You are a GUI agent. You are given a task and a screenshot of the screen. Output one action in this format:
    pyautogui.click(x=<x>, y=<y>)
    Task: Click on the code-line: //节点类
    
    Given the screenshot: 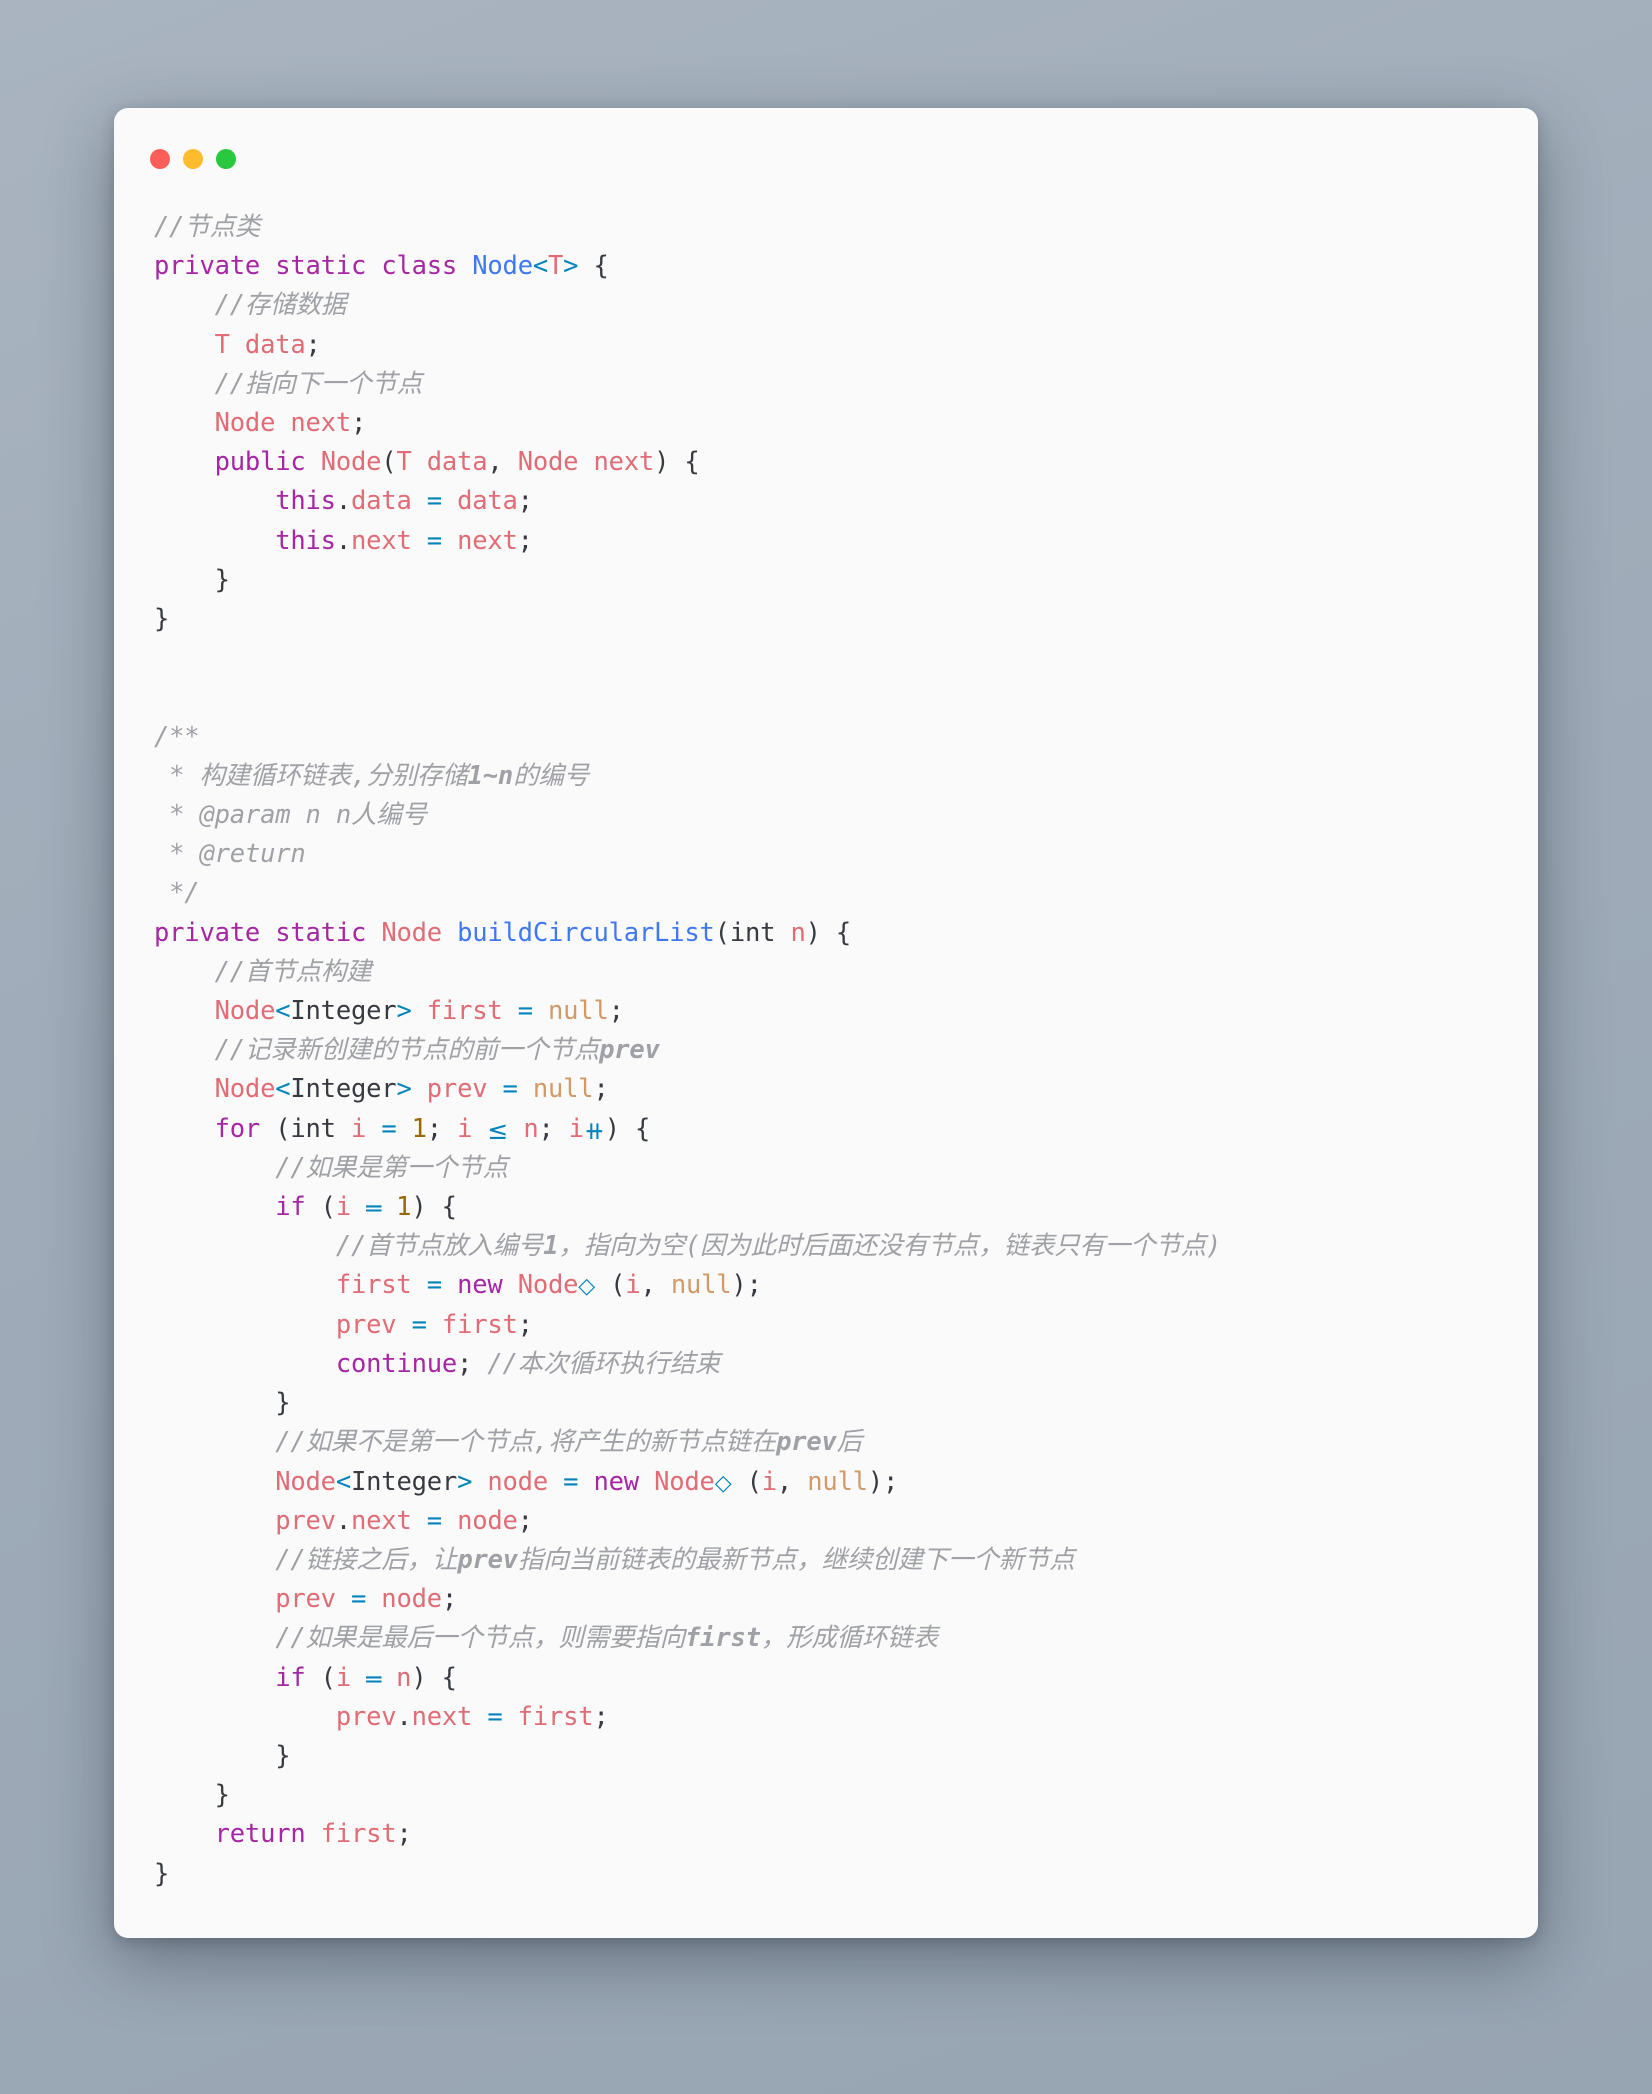 What is the action you would take?
    pyautogui.click(x=207, y=227)
    